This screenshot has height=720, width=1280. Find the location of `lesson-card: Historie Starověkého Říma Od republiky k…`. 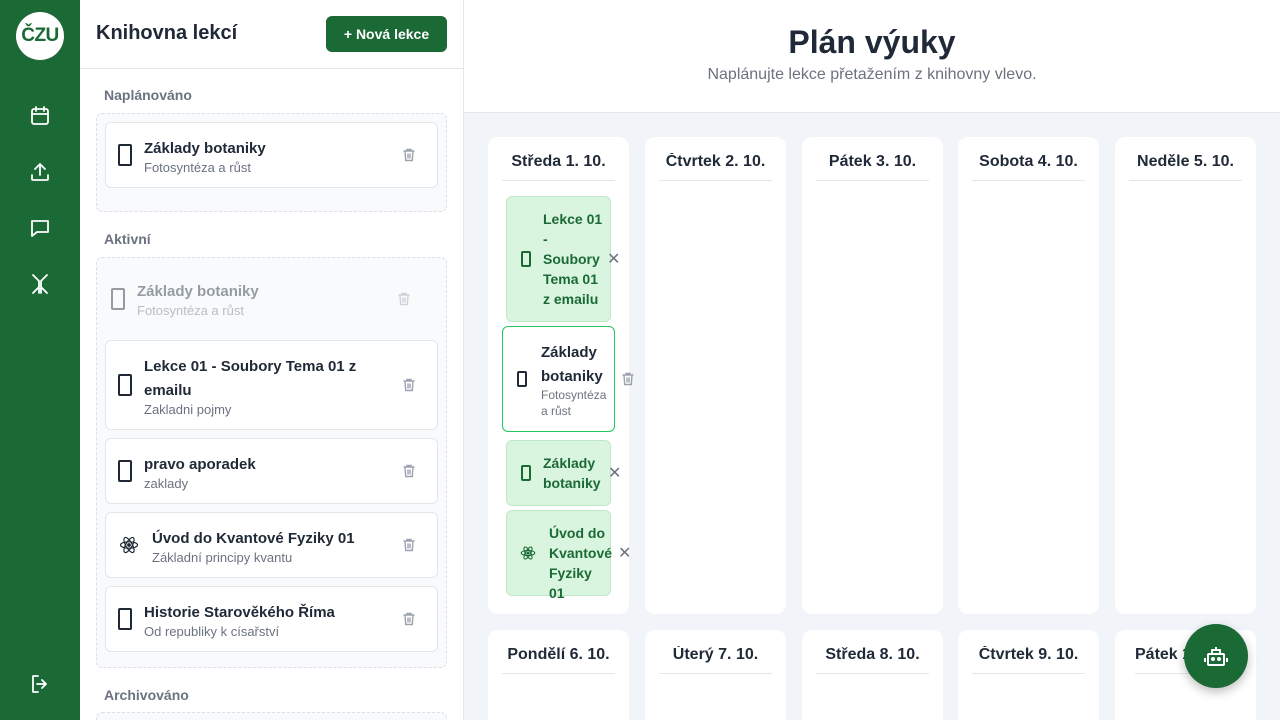

lesson-card: Historie Starověkého Říma Od republiky k… is located at coordinates (271, 619).